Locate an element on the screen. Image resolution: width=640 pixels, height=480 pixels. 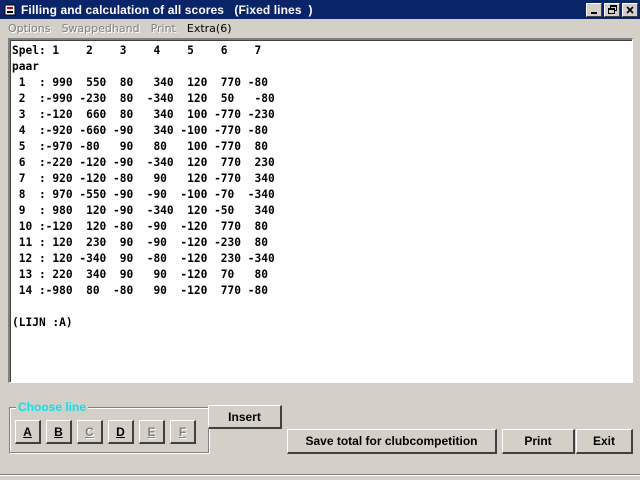
menu-bar: Options Swappedhand Print Extra(6) is located at coordinates (320, 28).